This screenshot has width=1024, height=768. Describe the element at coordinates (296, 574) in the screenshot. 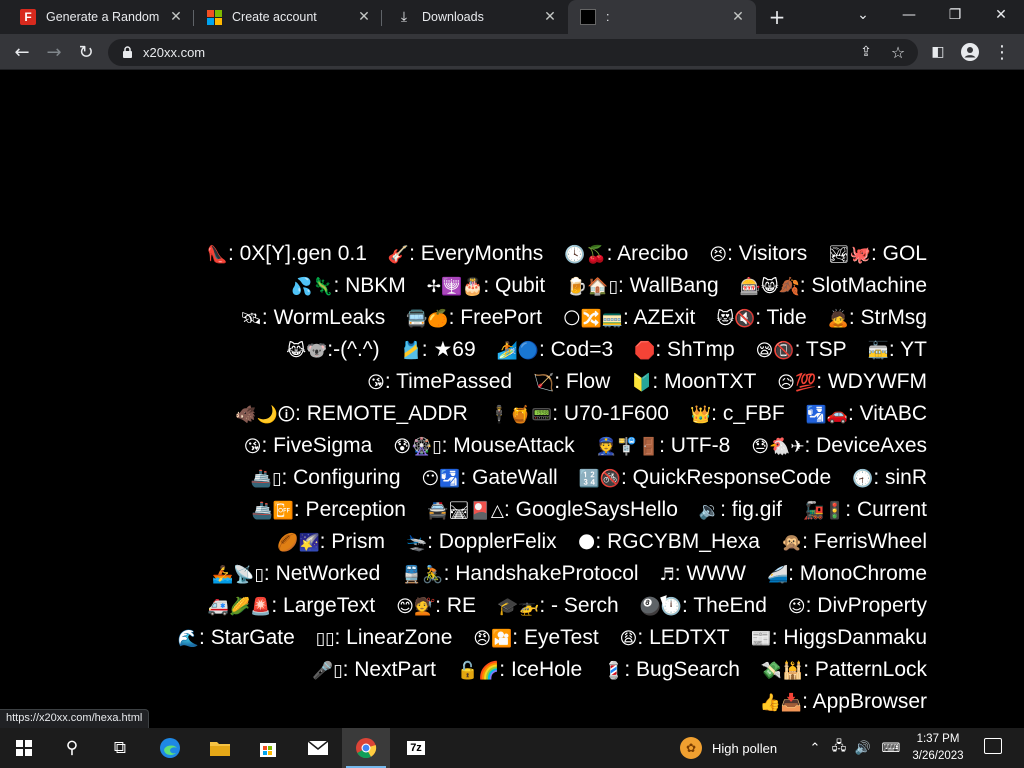

I see `page-link: 🚣📡▯: NetWorked` at that location.